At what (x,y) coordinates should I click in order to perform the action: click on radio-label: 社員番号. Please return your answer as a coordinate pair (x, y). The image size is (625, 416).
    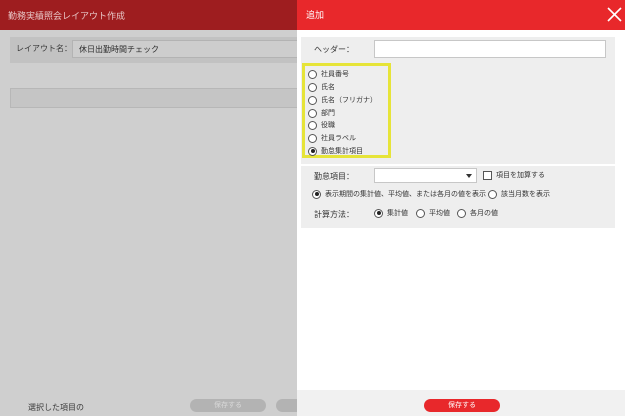
    Looking at the image, I should click on (335, 74).